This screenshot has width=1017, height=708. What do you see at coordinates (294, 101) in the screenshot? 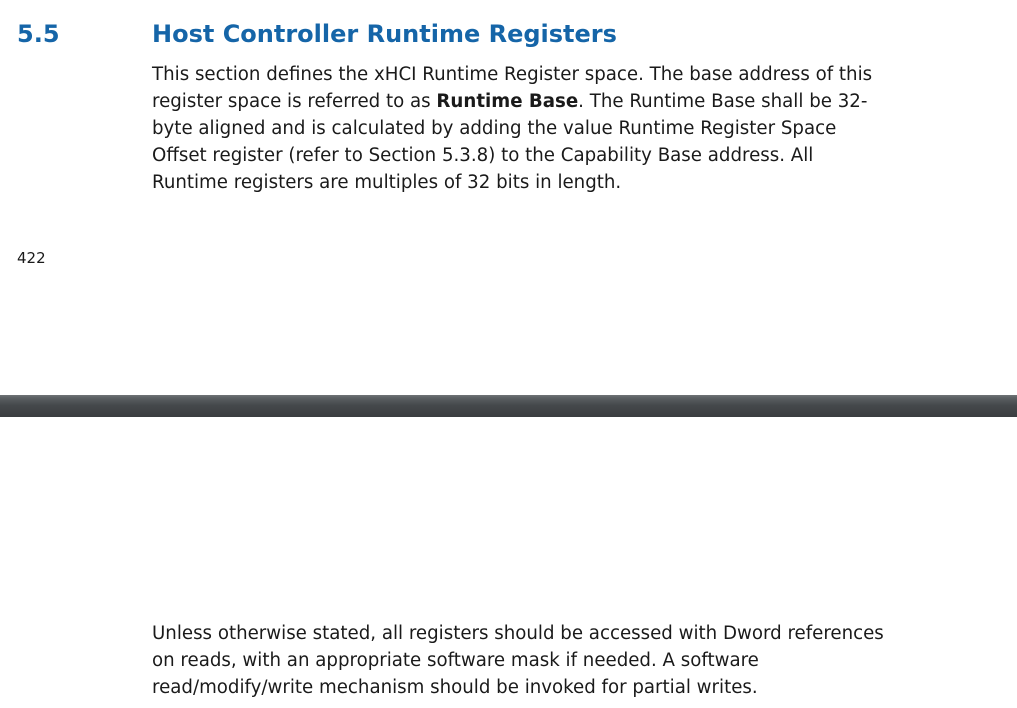
I see `paragraph-text: register space is referred to as` at bounding box center [294, 101].